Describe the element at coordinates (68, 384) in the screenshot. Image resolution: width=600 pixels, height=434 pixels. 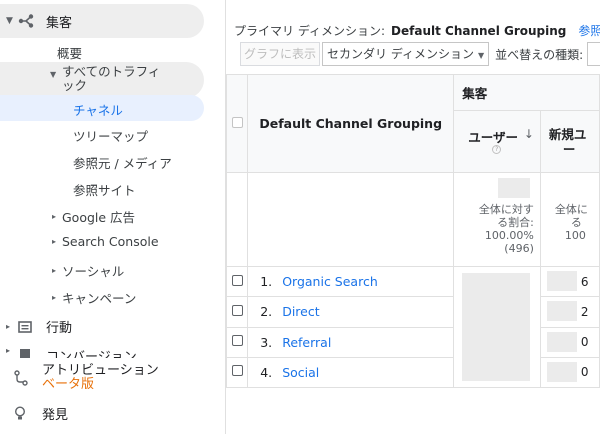
I see `beta-badge: ベータ版` at that location.